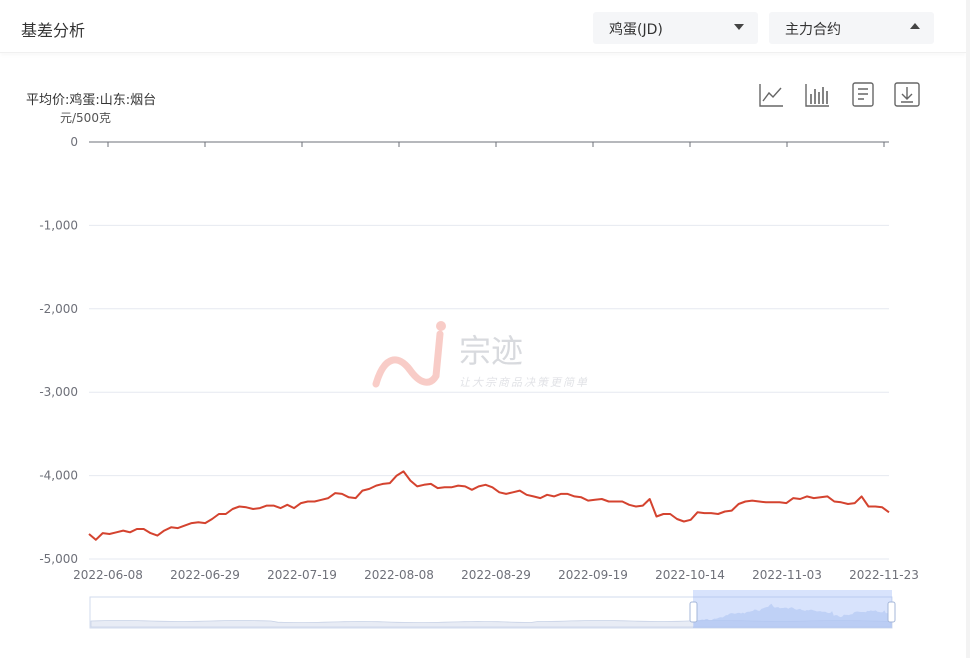  Describe the element at coordinates (884, 575) in the screenshot. I see `x-tick-label: 2022-11-23` at that location.